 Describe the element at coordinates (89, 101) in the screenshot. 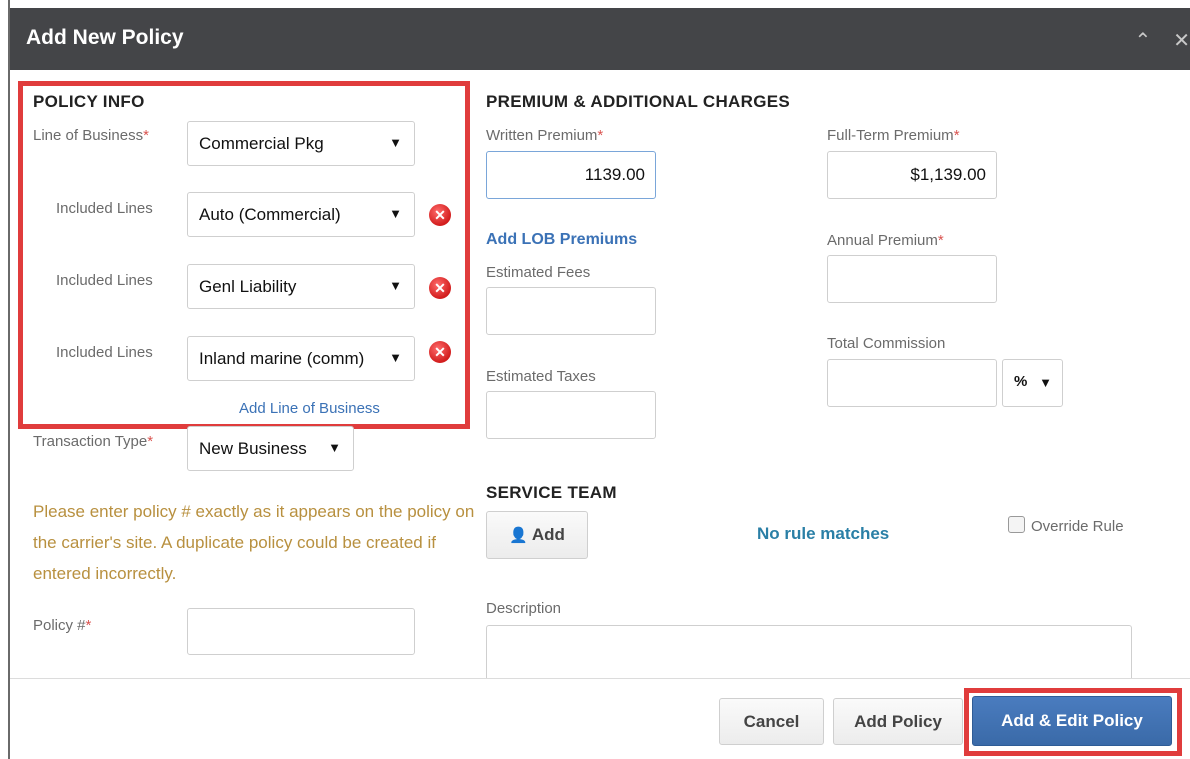

I see `policy-info-heading: POLICY INFO` at that location.